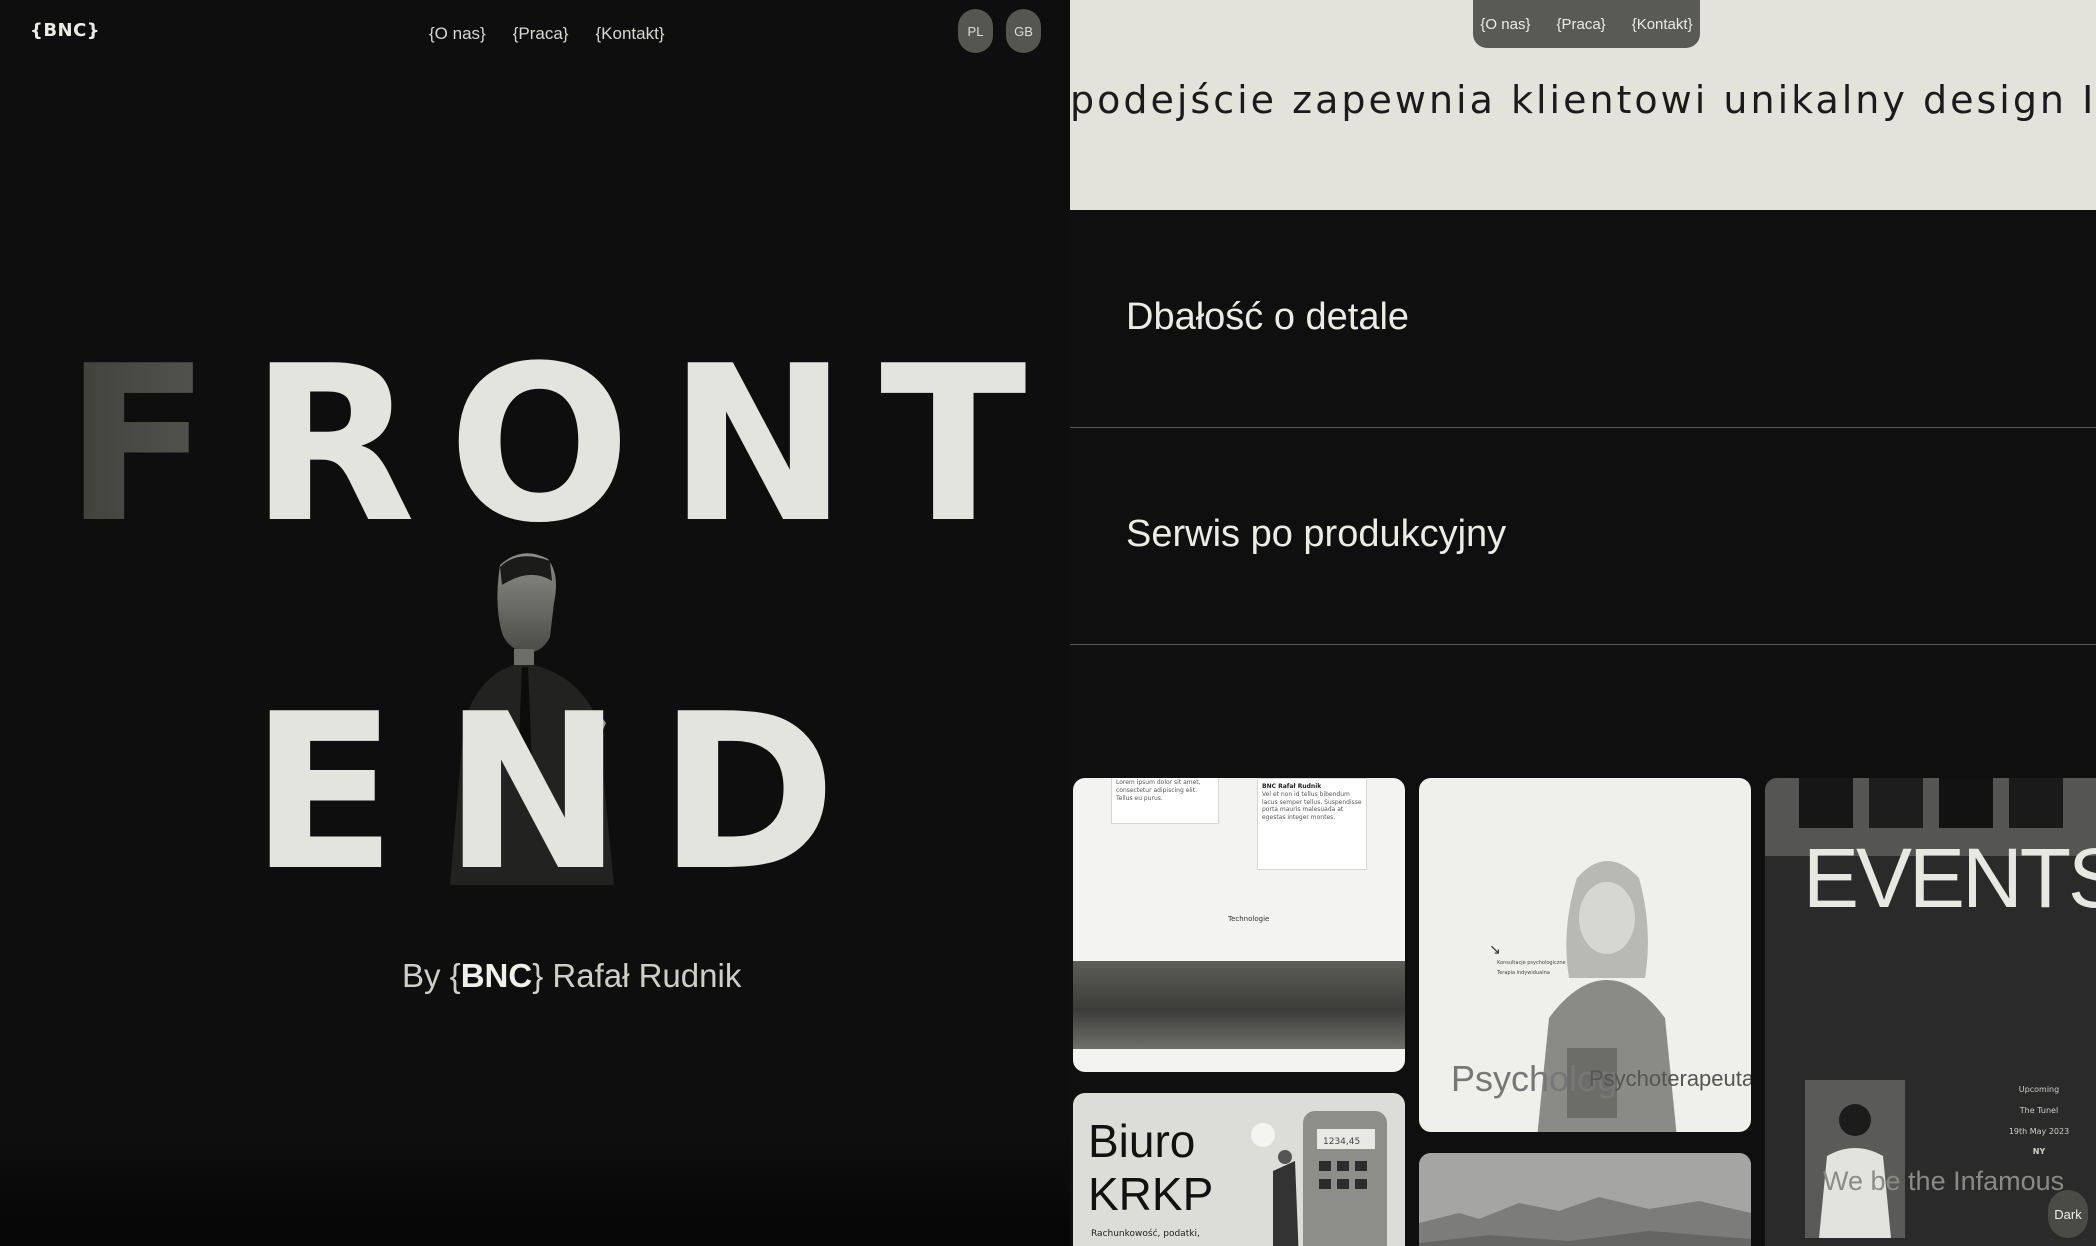 This screenshot has width=2096, height=1246. What do you see at coordinates (2068, 1214) in the screenshot?
I see `dark-mode-toggle: Dark` at bounding box center [2068, 1214].